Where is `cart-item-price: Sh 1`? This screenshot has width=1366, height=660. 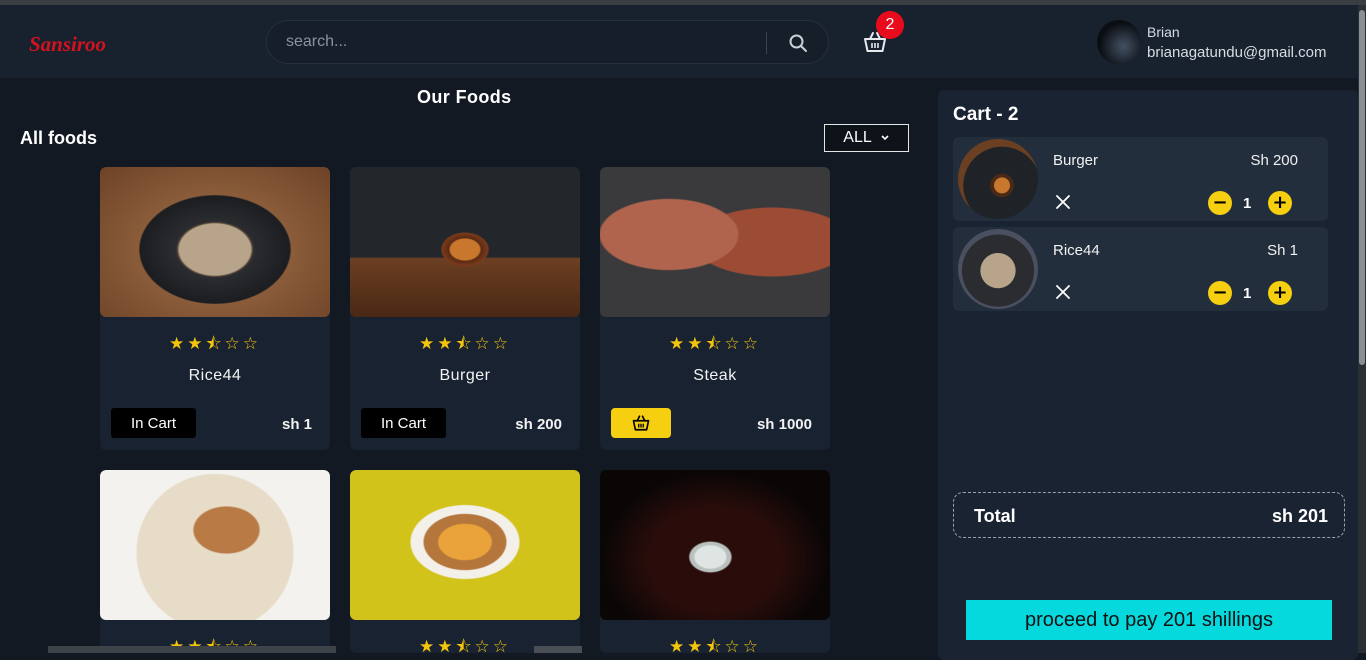
cart-item-price: Sh 1 is located at coordinates (1282, 250).